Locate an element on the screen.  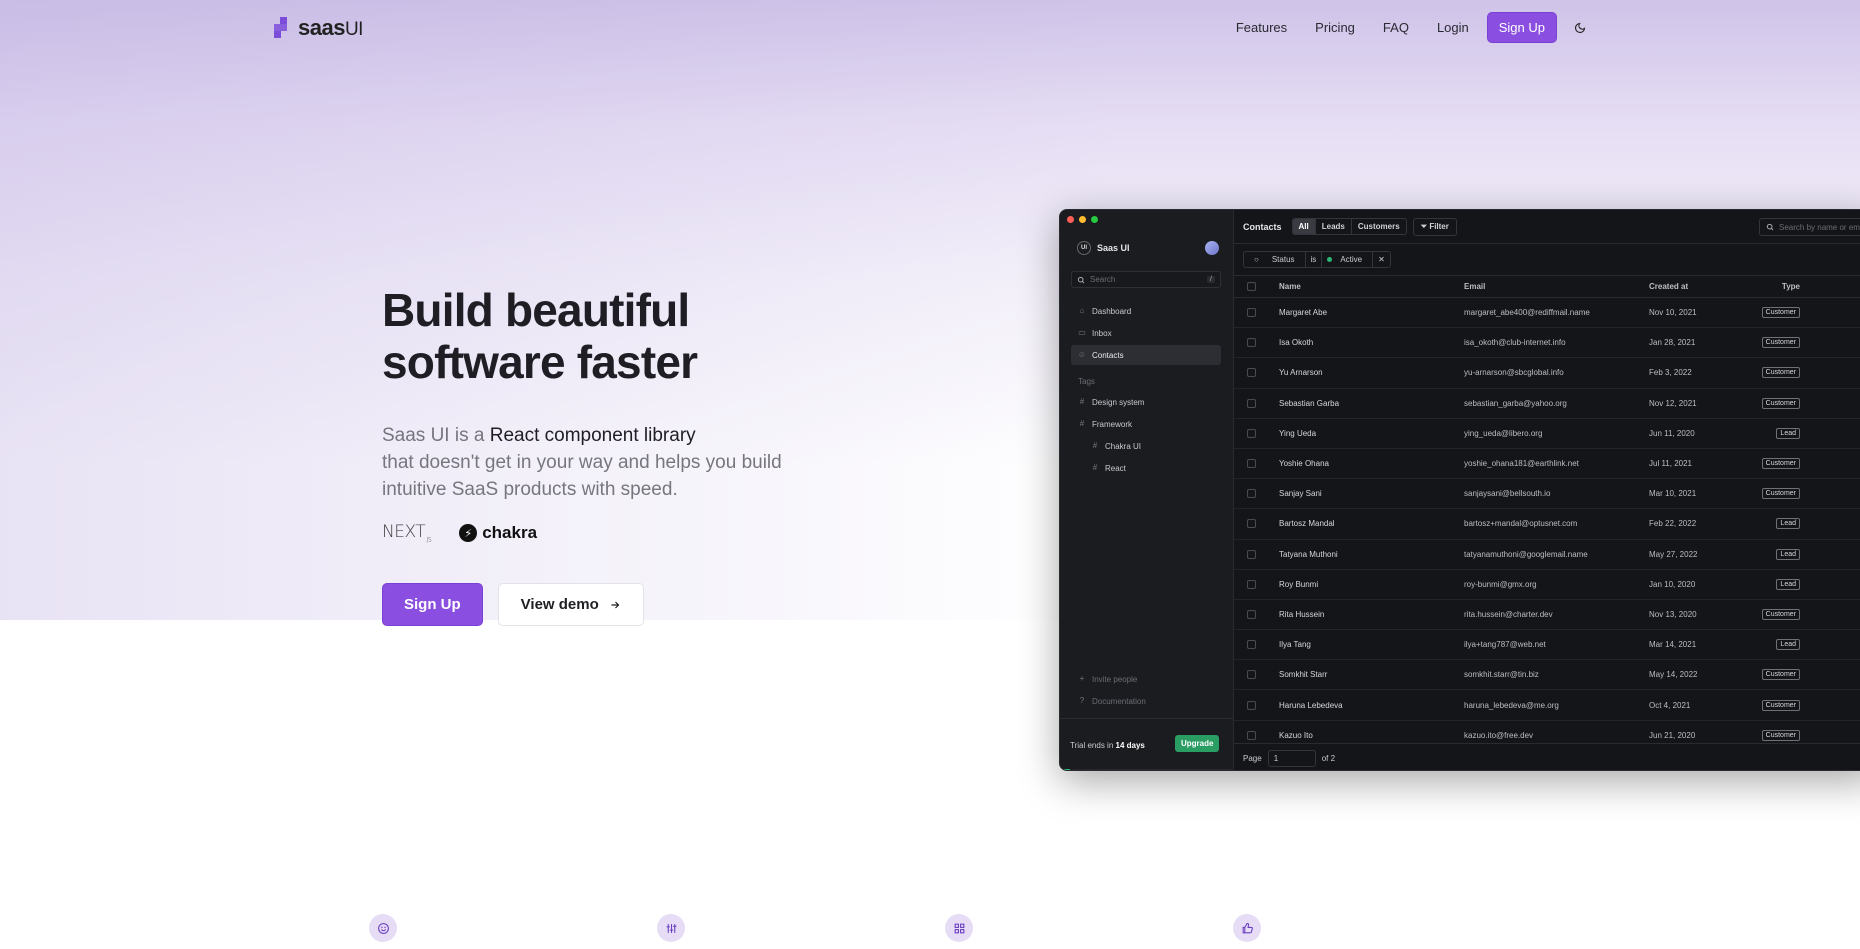
filter-icon: ⏷ is located at coordinates (1424, 226).